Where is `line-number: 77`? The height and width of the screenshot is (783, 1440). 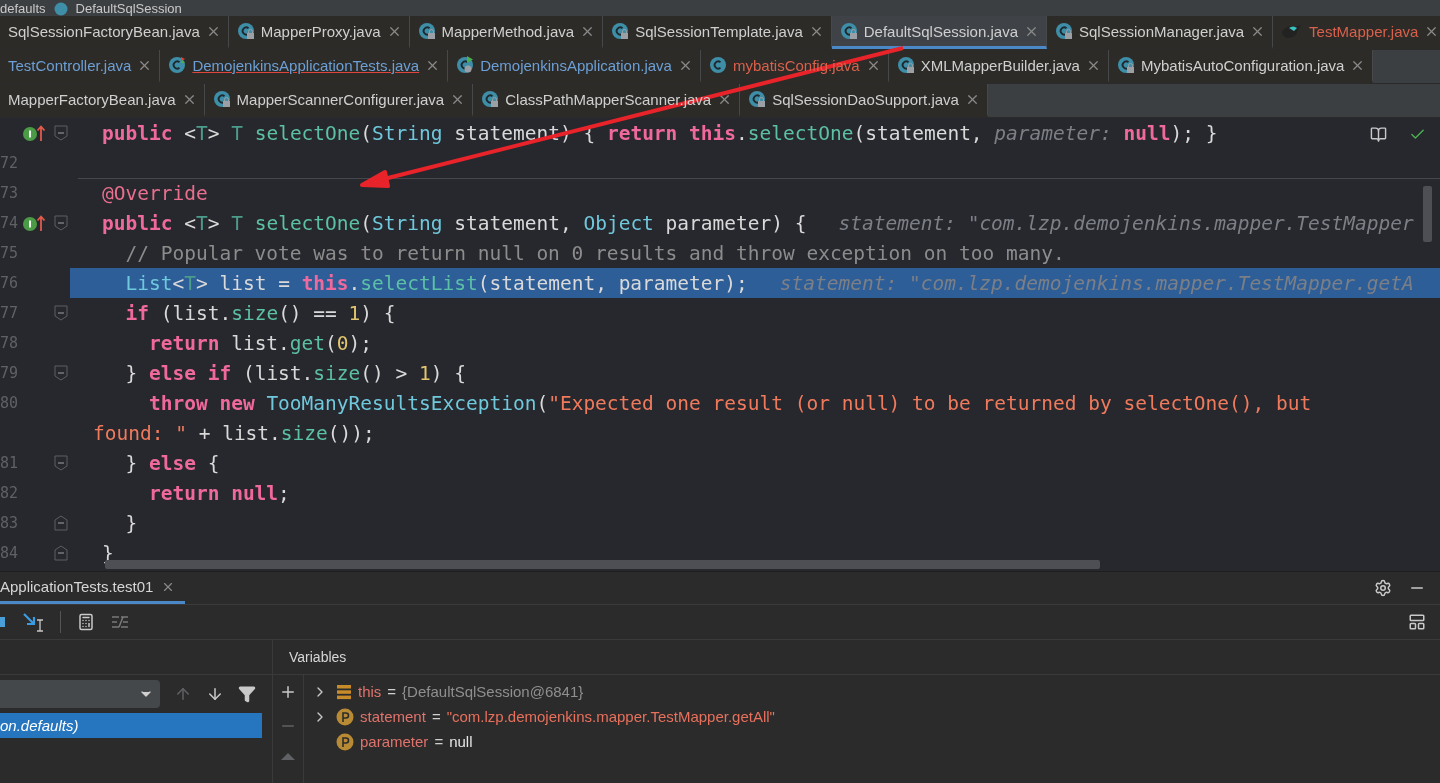
line-number: 77 is located at coordinates (10, 313).